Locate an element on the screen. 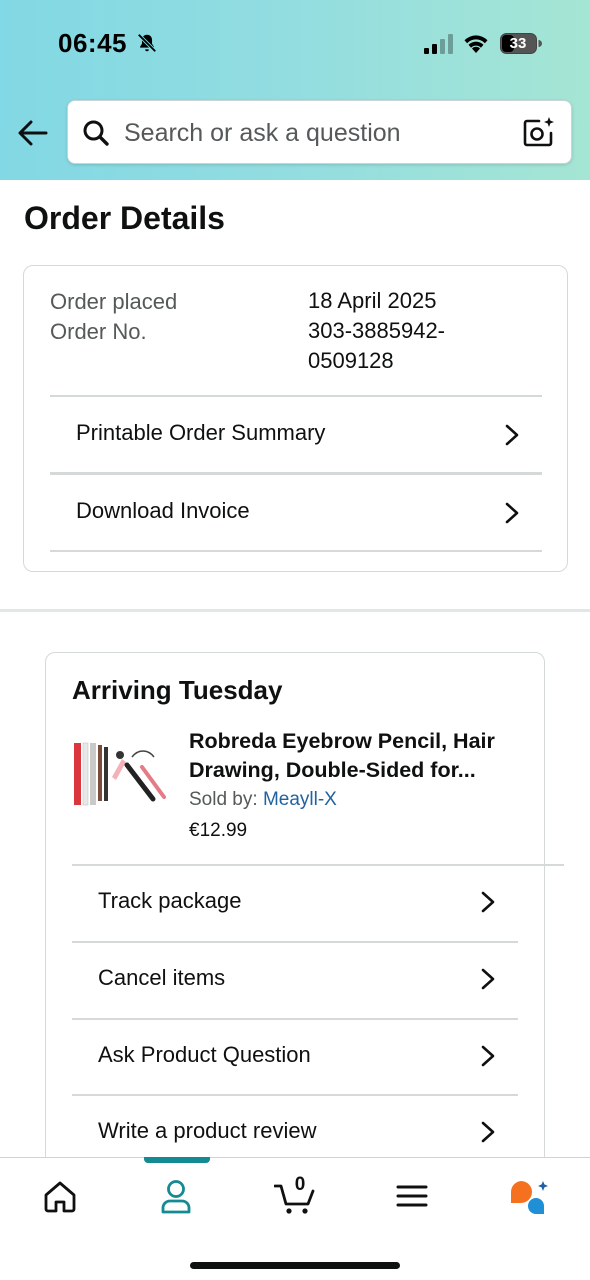  sold-by: Sold by: Meayll-X is located at coordinates (263, 800).